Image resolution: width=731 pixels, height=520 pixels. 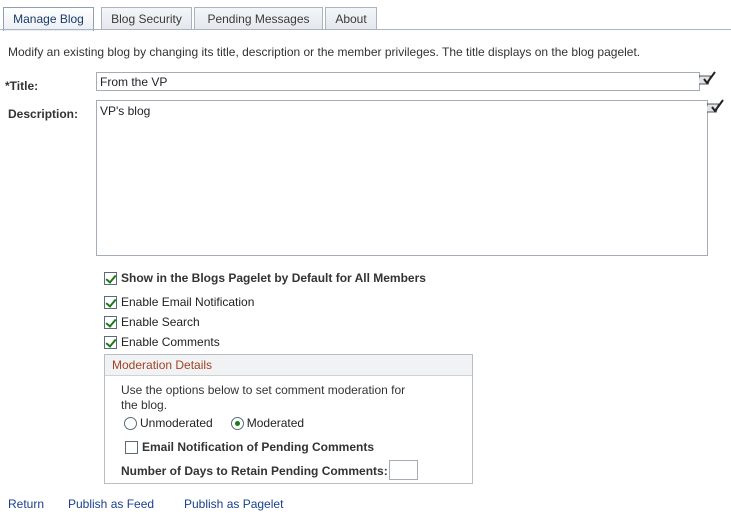 What do you see at coordinates (233, 504) in the screenshot?
I see `publish-pagelet-link: Publish as Pagelet` at bounding box center [233, 504].